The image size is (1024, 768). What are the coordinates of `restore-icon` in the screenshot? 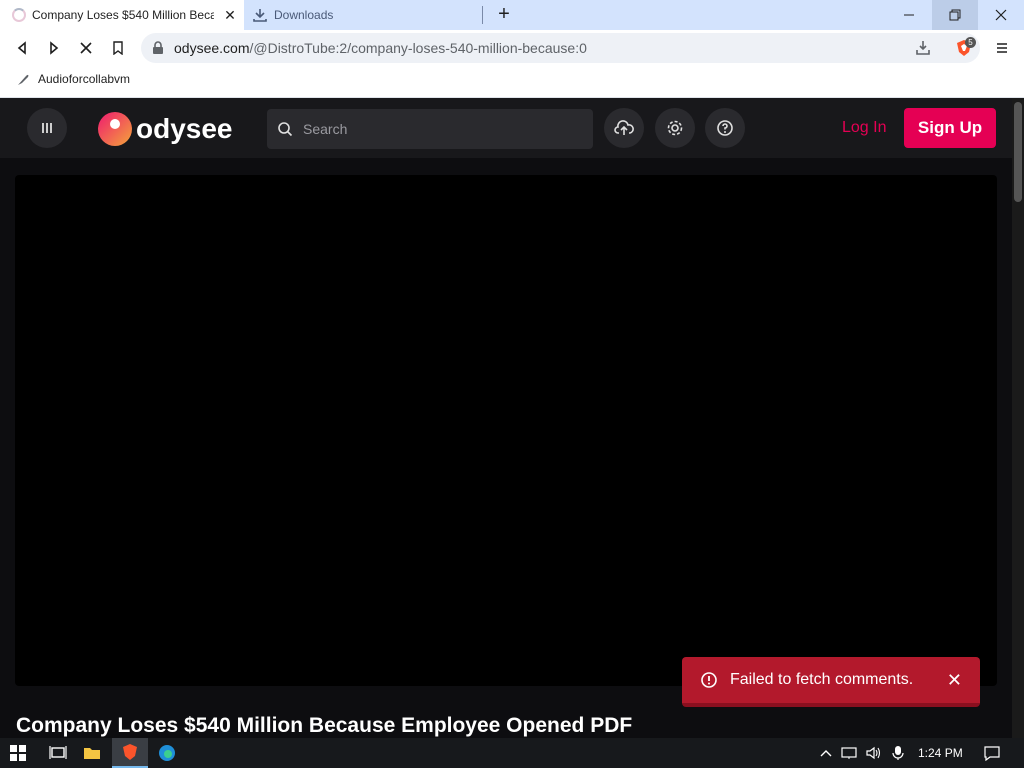 It's located at (955, 15).